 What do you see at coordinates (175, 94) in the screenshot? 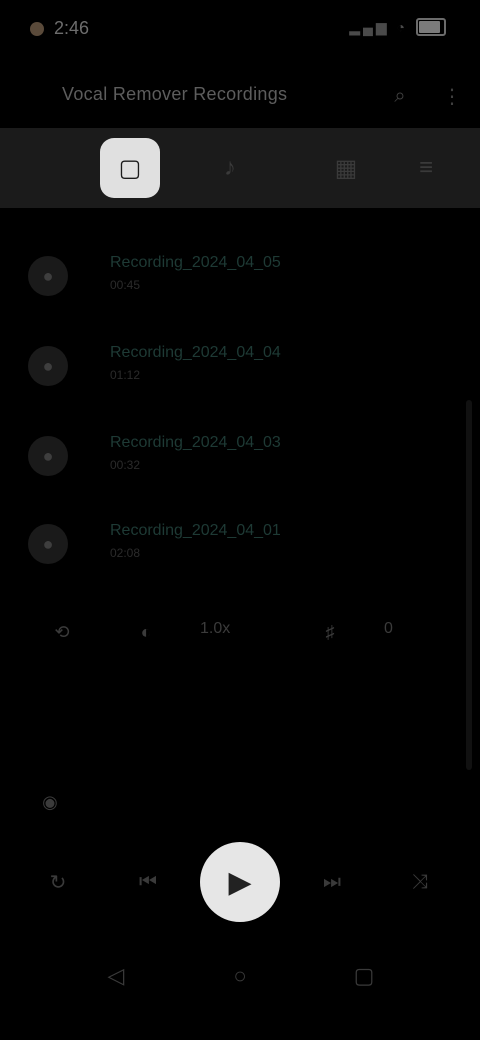
I see `page-title: Vocal Remover Recordings` at bounding box center [175, 94].